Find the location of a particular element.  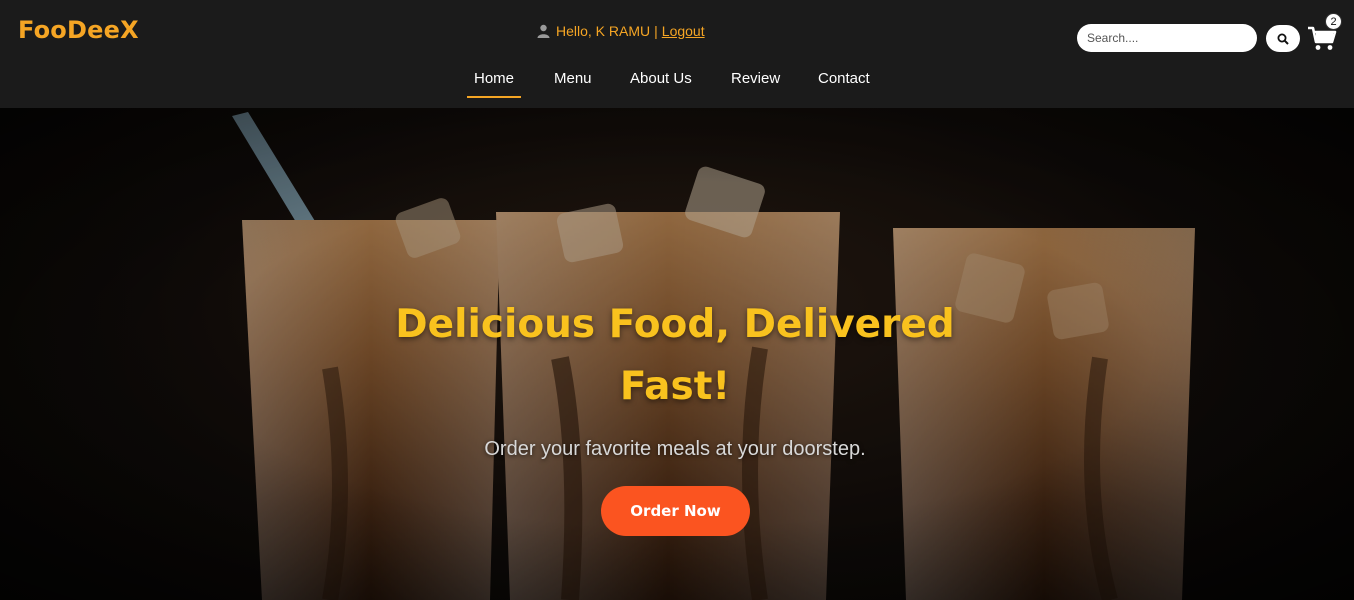

user-greeting-bar: Hello, K RAMU | Logout is located at coordinates (621, 31).